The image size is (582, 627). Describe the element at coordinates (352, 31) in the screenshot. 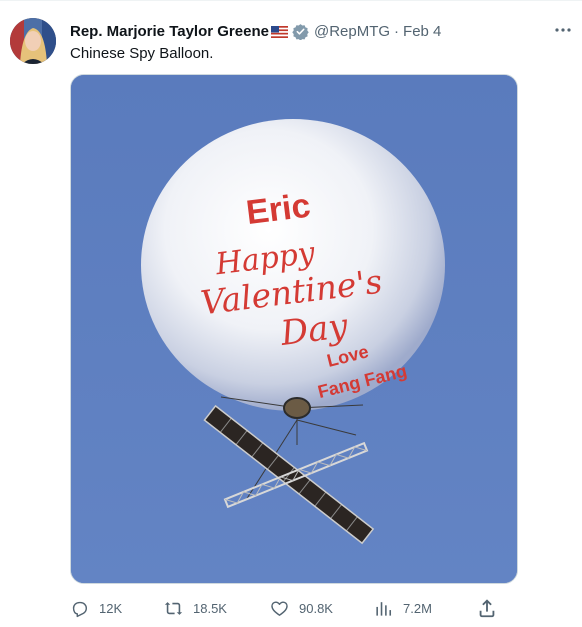

I see `author-handle: @RepMTG` at that location.